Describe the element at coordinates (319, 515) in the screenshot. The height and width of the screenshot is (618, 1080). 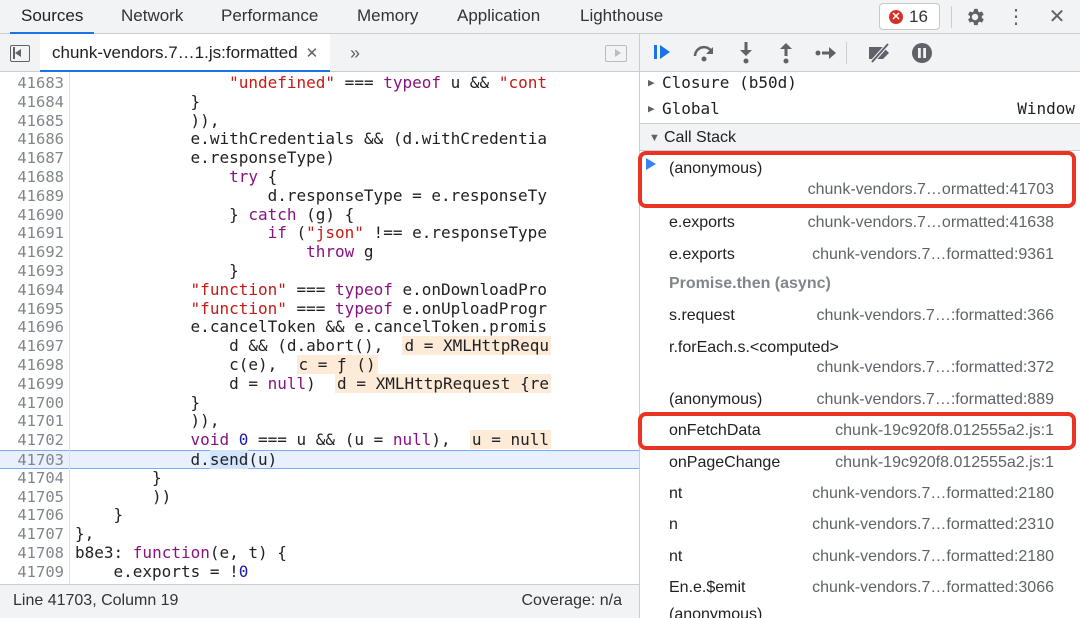
I see `code-line: 41706}` at that location.